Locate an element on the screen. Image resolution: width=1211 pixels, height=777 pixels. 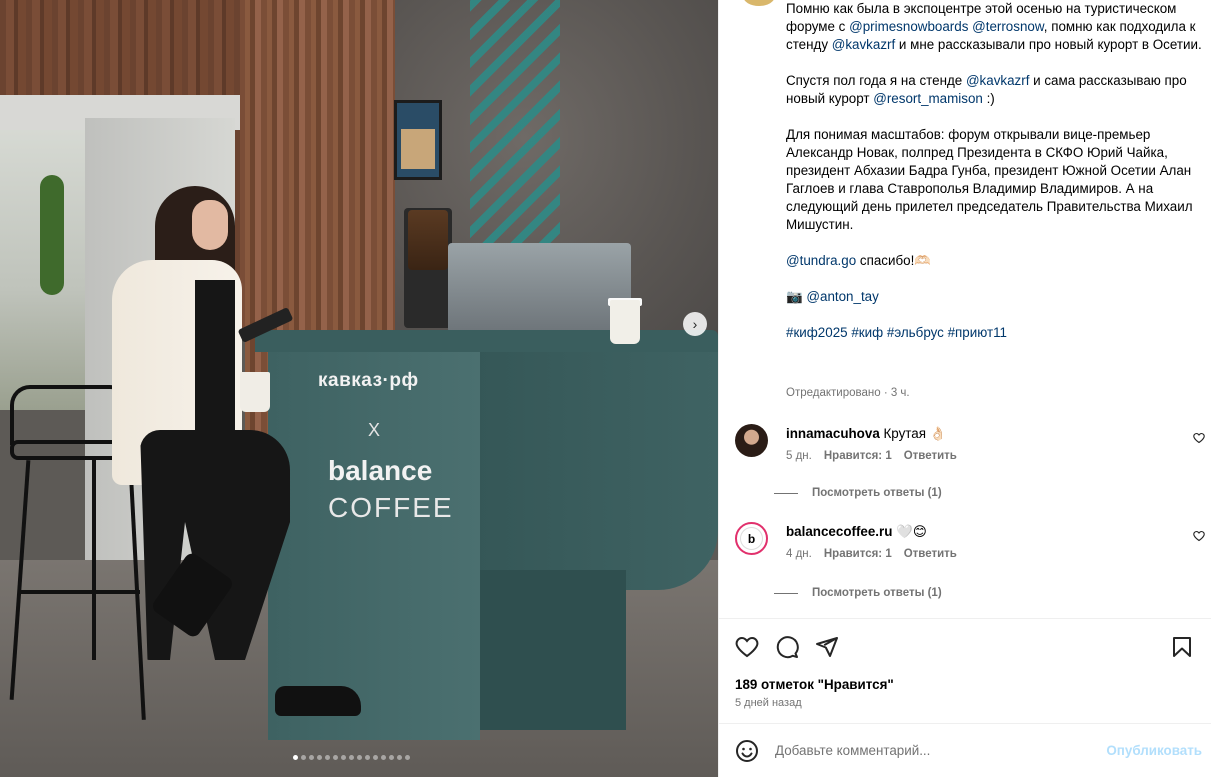
grinder-hopper is located at coordinates (428, 240).